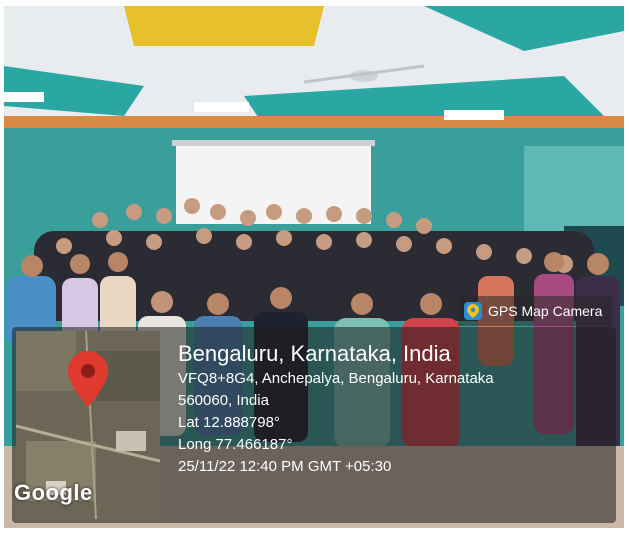  Describe the element at coordinates (314, 353) in the screenshot. I see `location-city: Bengaluru, Karnataka, India` at that location.